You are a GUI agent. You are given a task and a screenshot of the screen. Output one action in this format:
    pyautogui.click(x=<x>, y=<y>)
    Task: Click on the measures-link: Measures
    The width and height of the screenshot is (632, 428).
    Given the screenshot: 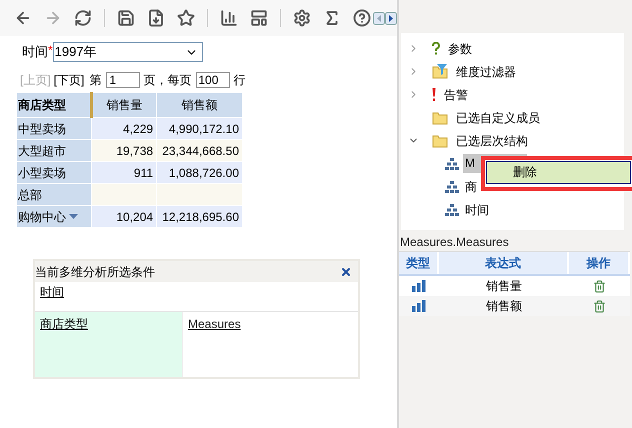 What is the action you would take?
    pyautogui.click(x=214, y=324)
    